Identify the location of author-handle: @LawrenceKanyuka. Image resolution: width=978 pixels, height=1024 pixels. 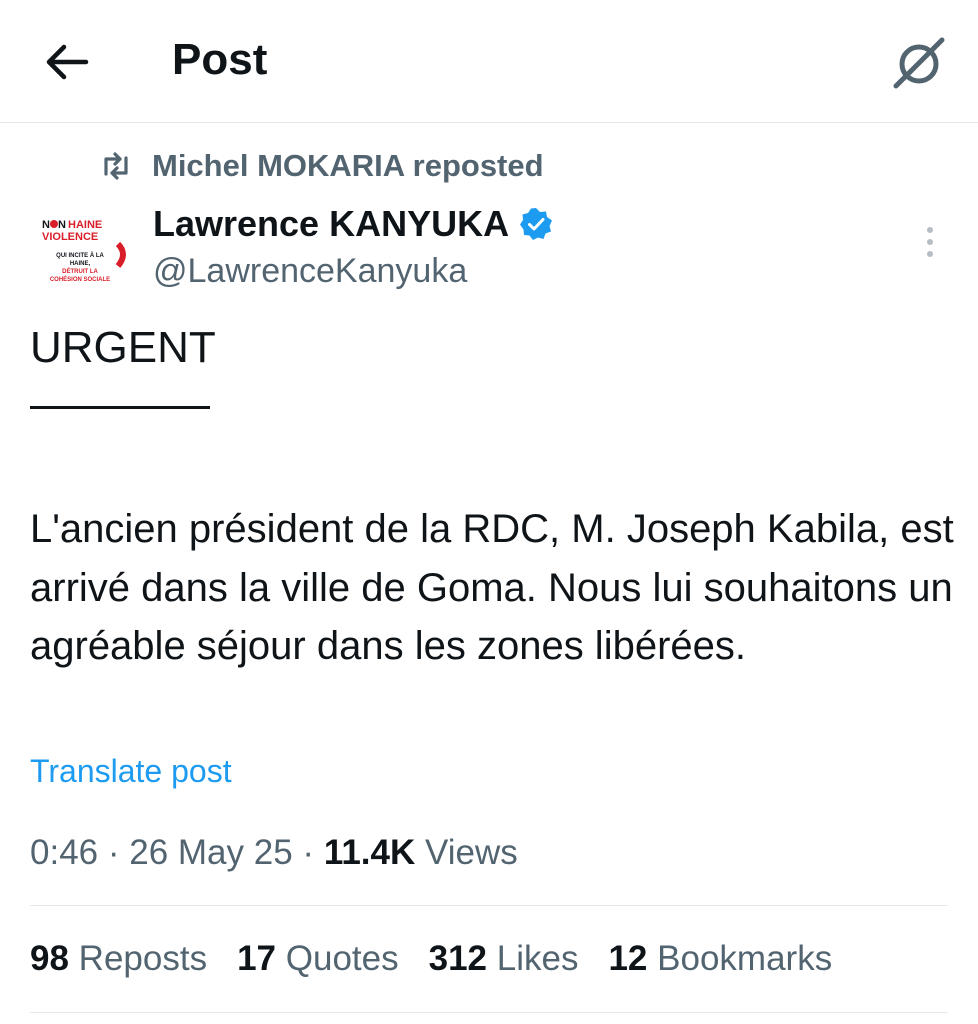
(310, 271).